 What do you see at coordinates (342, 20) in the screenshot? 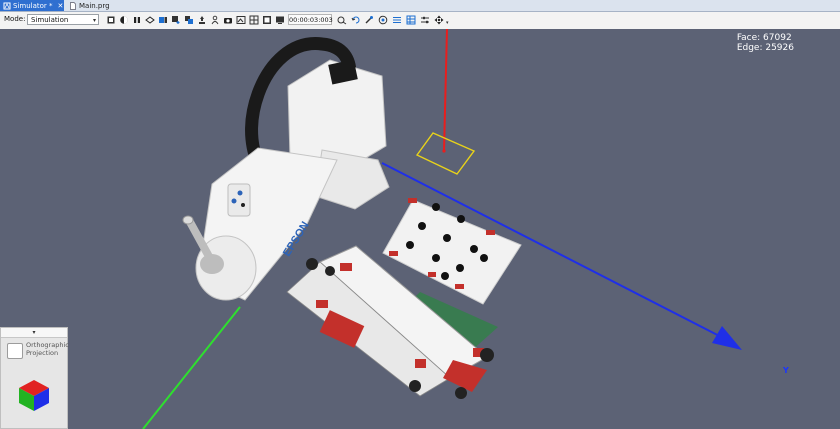
I see `collision-icon` at bounding box center [342, 20].